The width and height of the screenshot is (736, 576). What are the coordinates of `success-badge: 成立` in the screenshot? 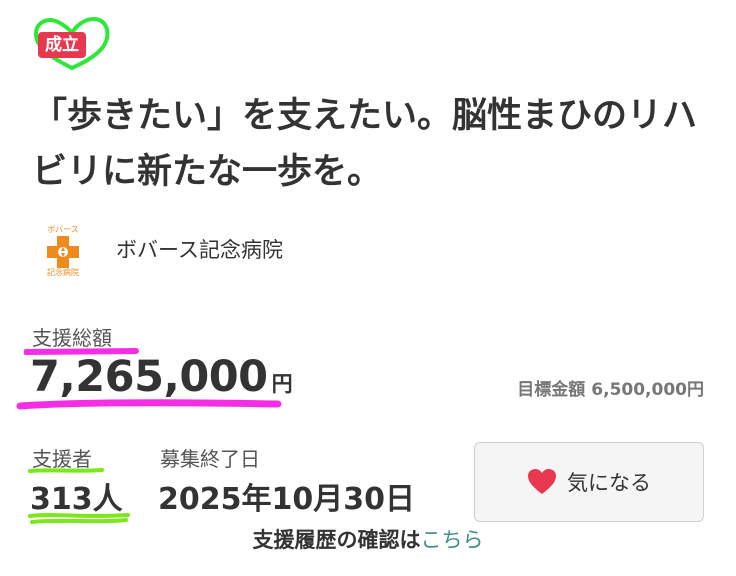 It's located at (62, 45).